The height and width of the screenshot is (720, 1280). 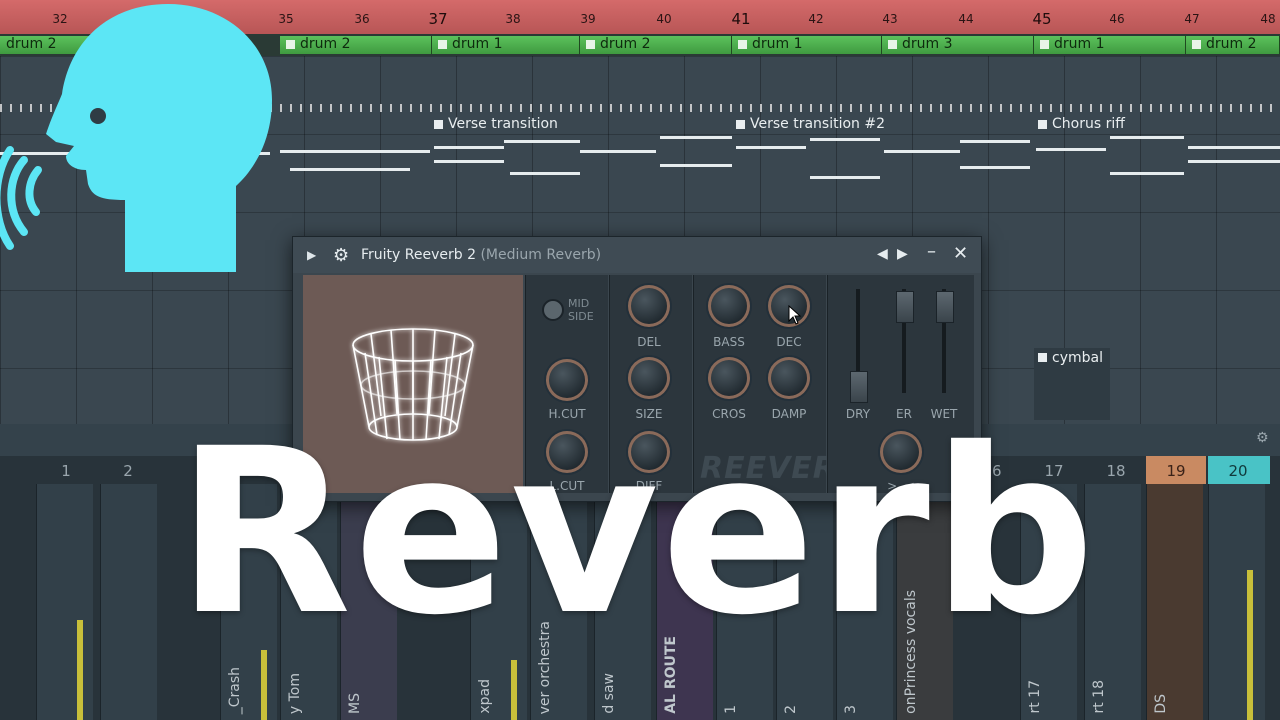 What do you see at coordinates (945, 307) in the screenshot?
I see `wet-fader` at bounding box center [945, 307].